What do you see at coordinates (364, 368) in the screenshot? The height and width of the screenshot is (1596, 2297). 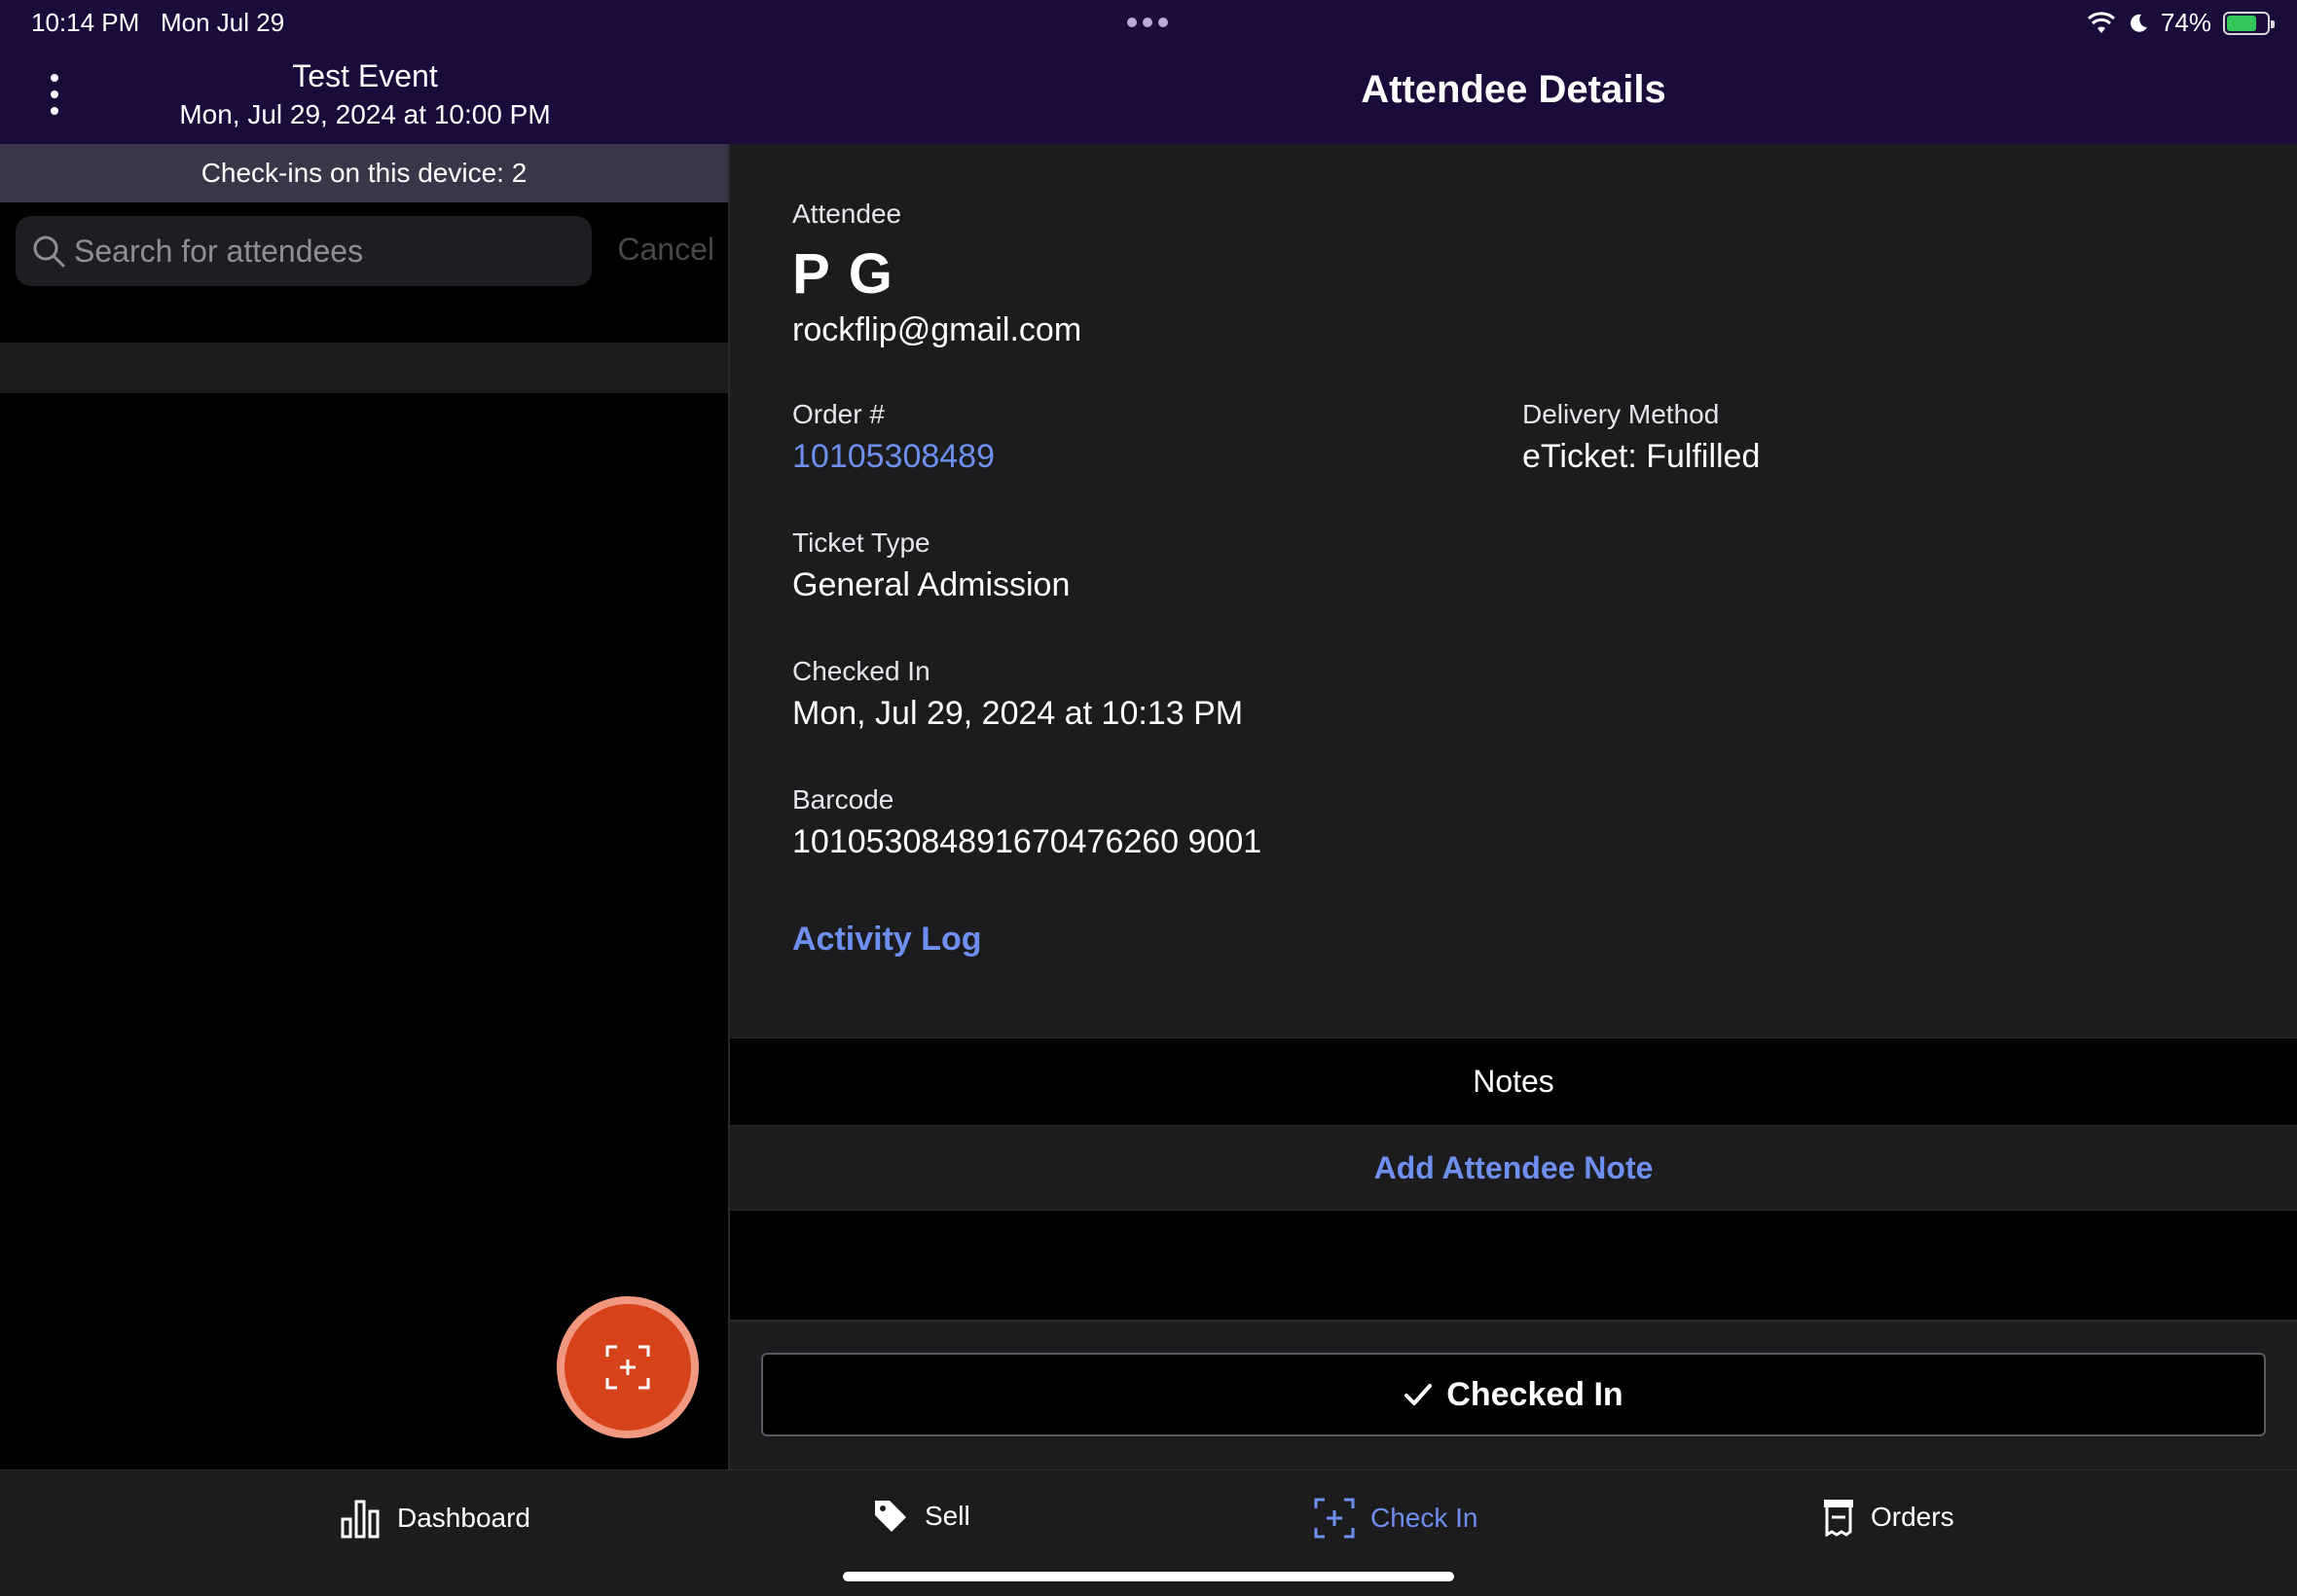 I see `attendee-list-row` at bounding box center [364, 368].